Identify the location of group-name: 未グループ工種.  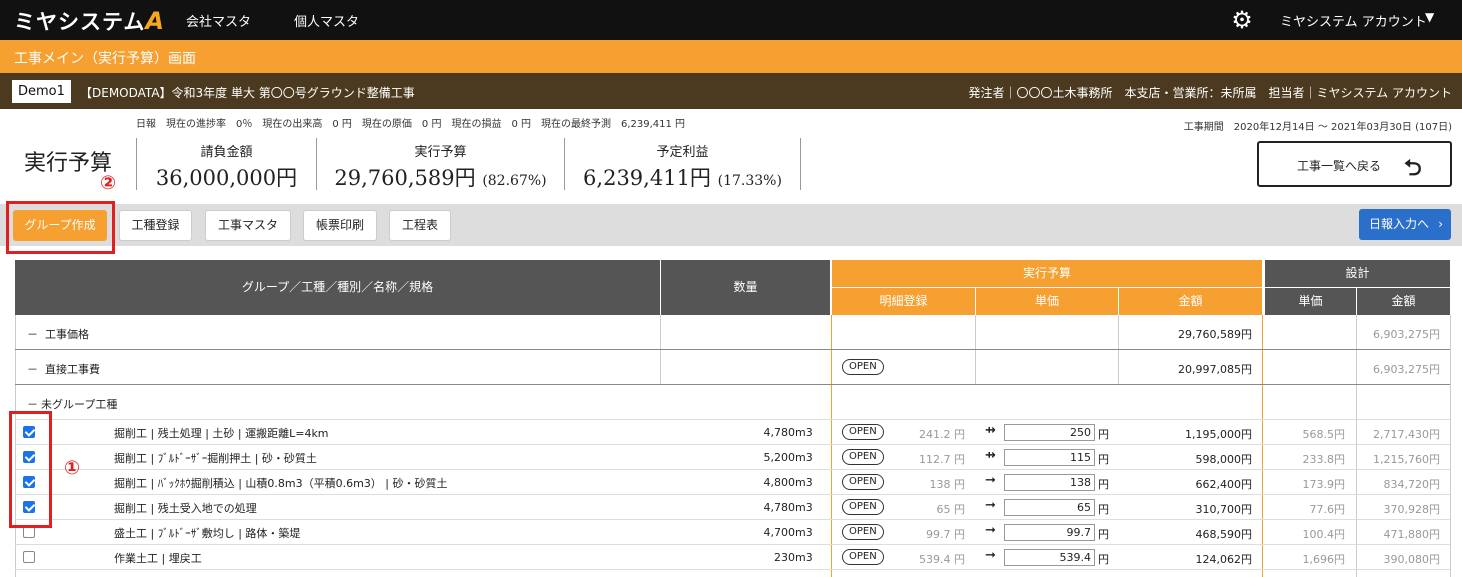
(79, 404).